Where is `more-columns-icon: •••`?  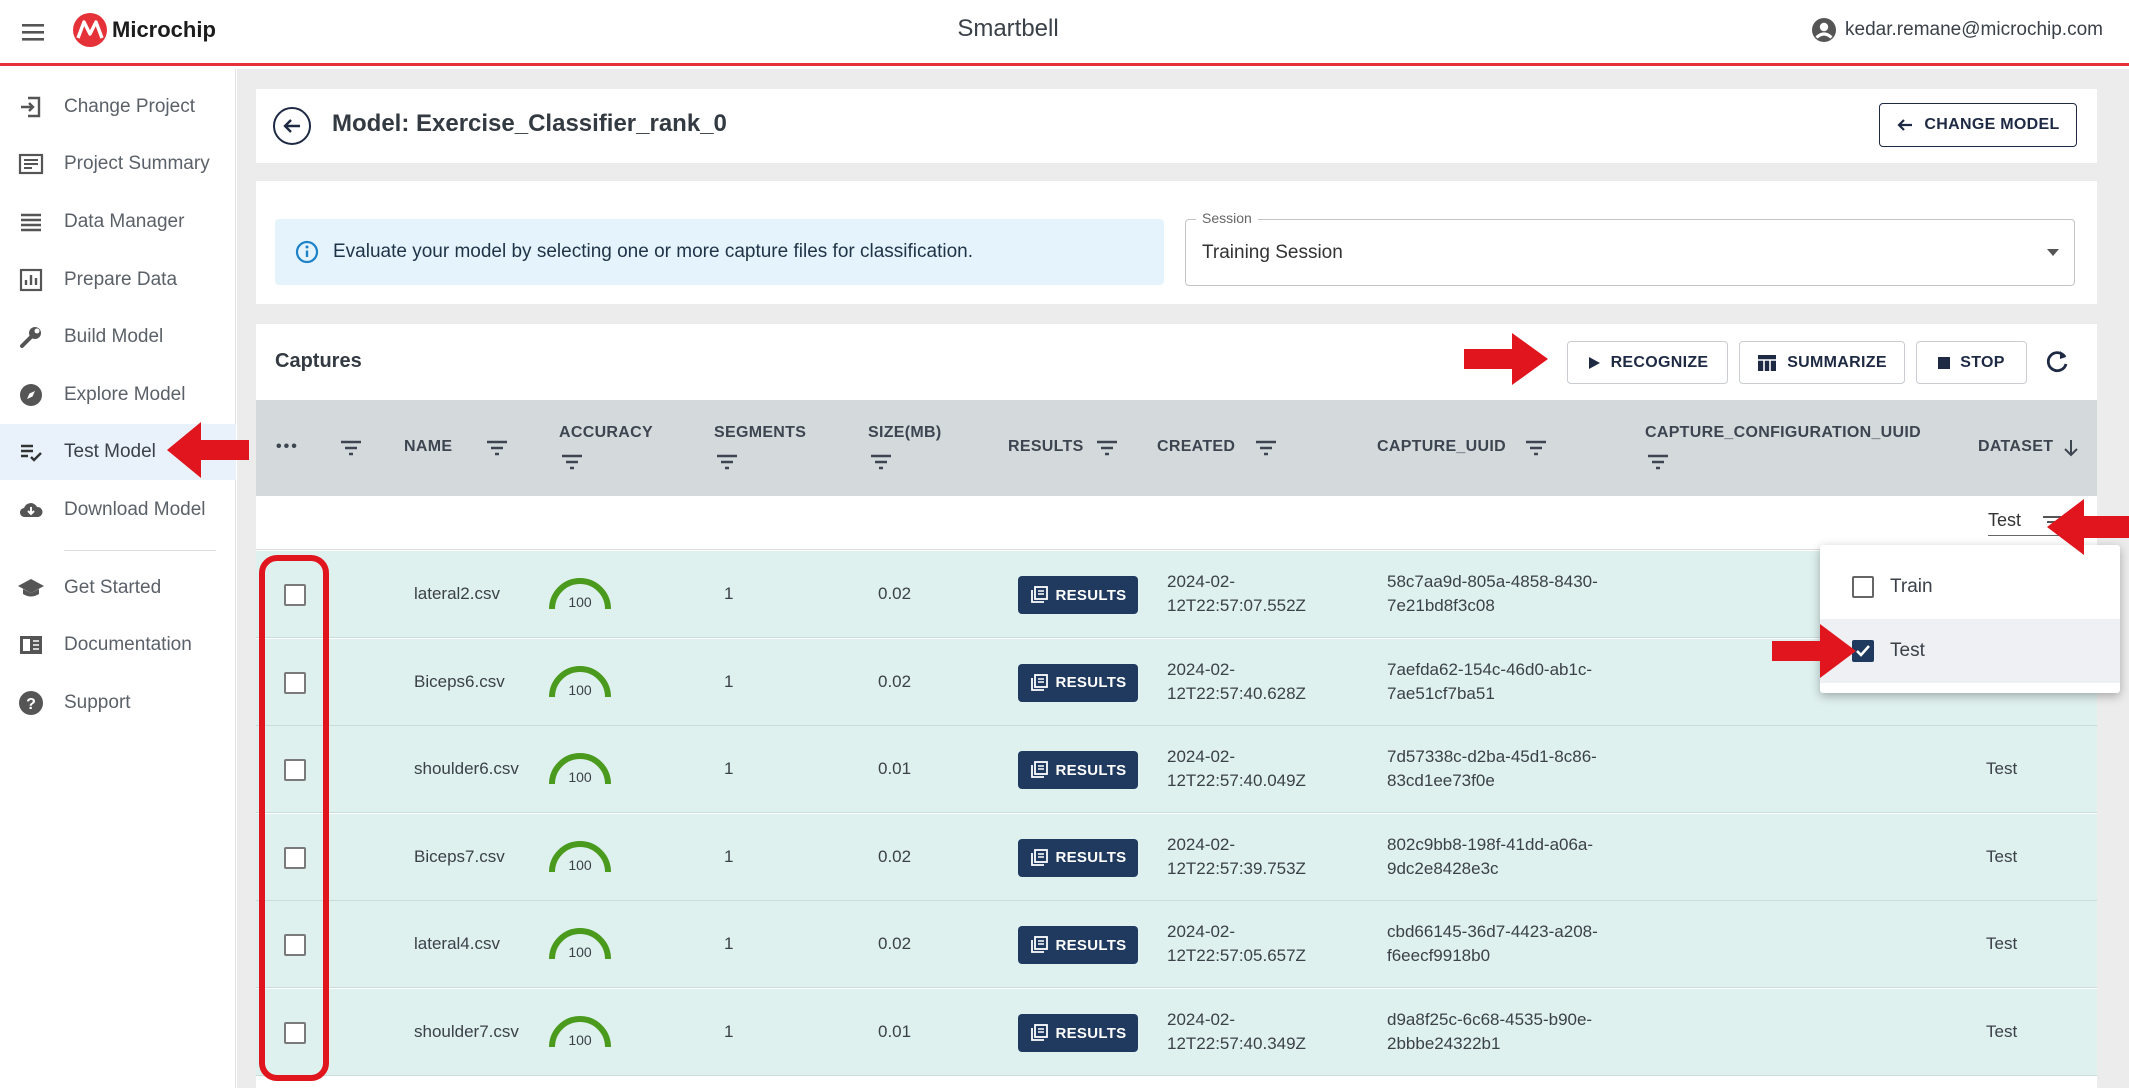
more-columns-icon: ••• is located at coordinates (287, 447).